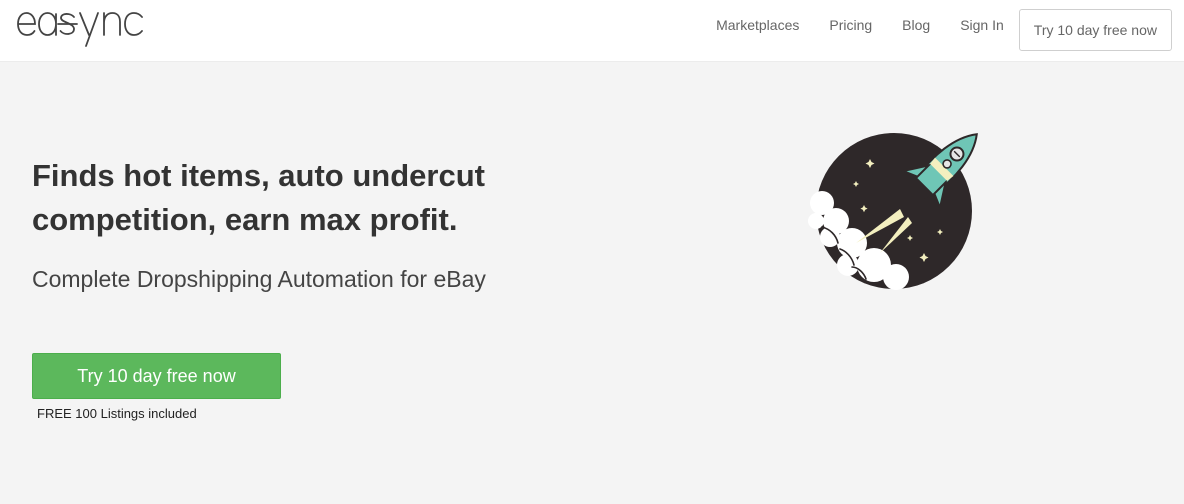  What do you see at coordinates (916, 25) in the screenshot?
I see `nav-link-blog: Blog` at bounding box center [916, 25].